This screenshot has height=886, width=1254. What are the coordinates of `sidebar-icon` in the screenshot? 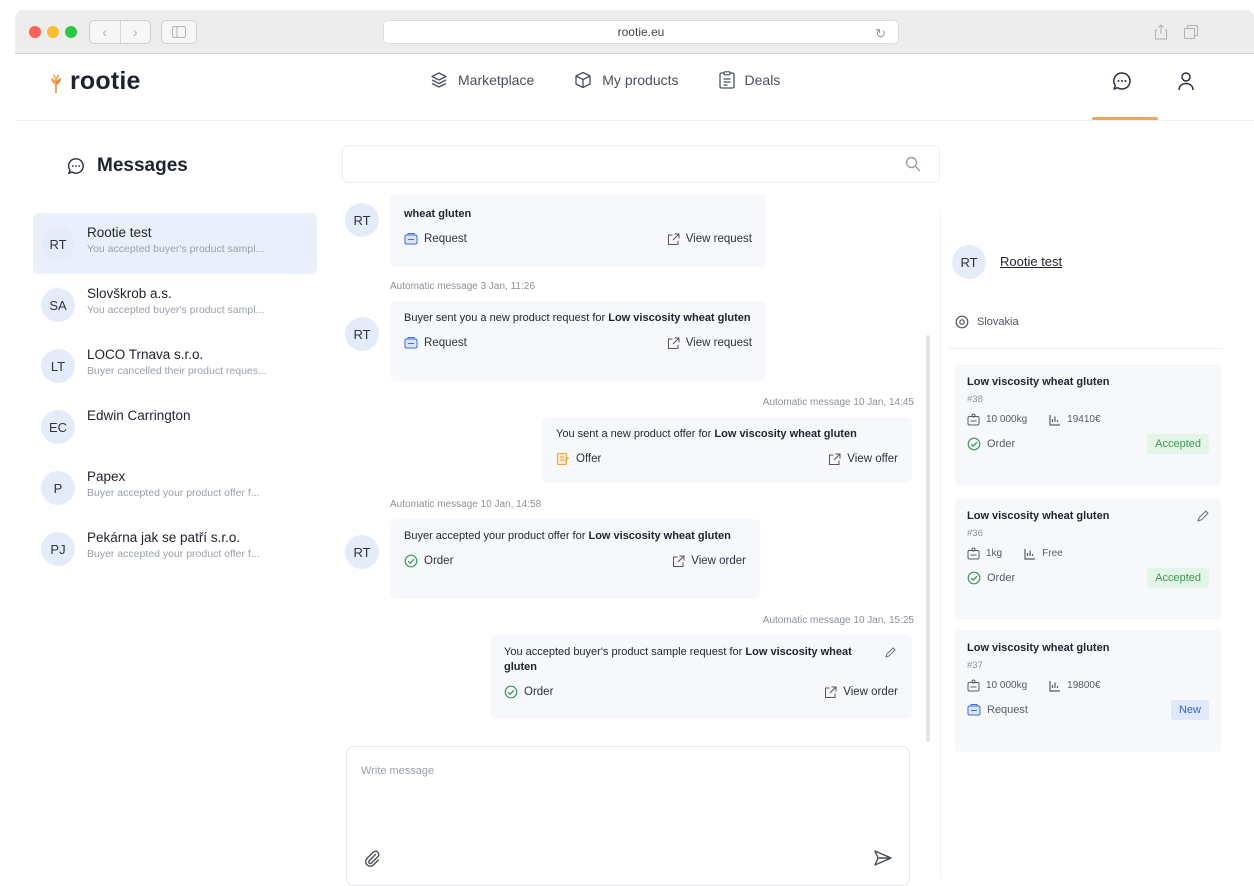 It's located at (179, 32).